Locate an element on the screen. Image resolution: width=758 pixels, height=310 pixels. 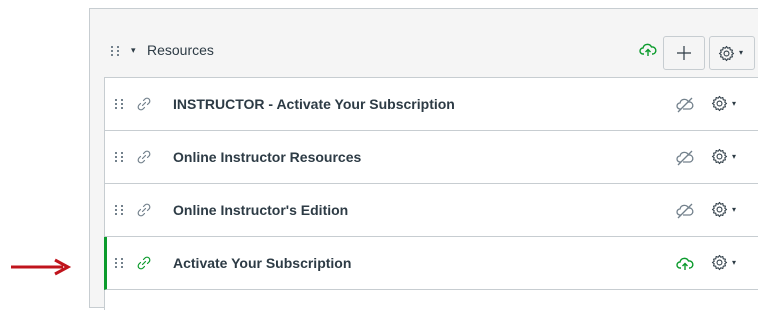
item-title-link: INSTRUCTOR - Activate Your Subscription is located at coordinates (314, 104).